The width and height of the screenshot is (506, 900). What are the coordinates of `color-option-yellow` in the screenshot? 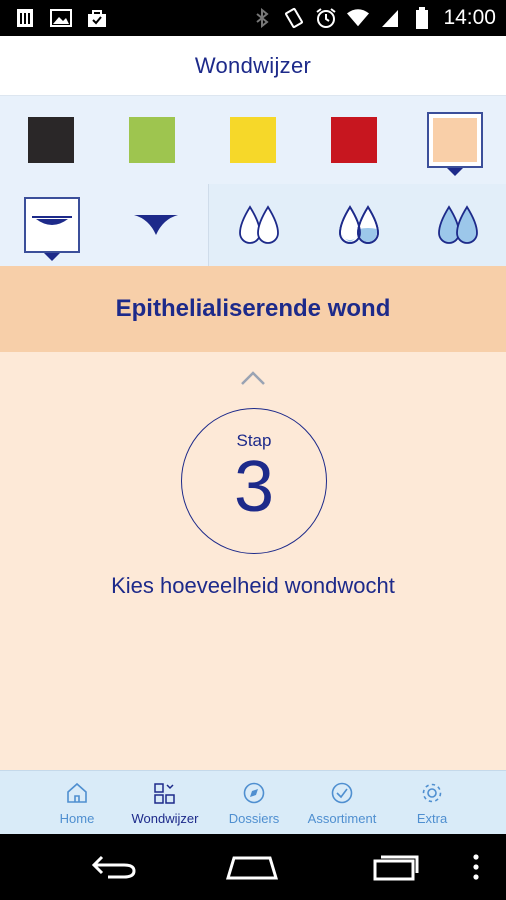 It's located at (252, 140).